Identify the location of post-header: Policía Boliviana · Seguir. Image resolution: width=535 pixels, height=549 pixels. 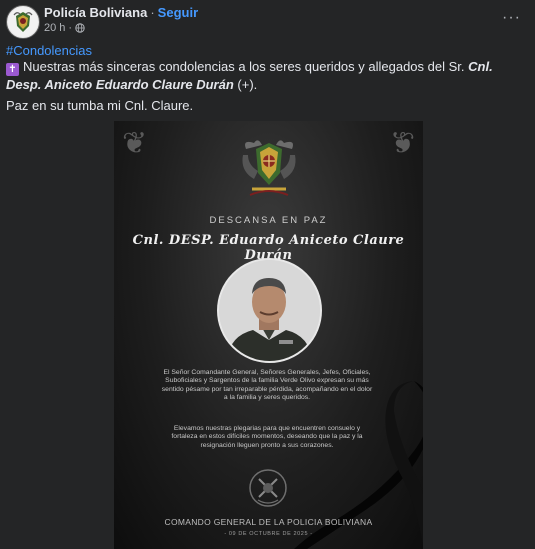
(121, 12).